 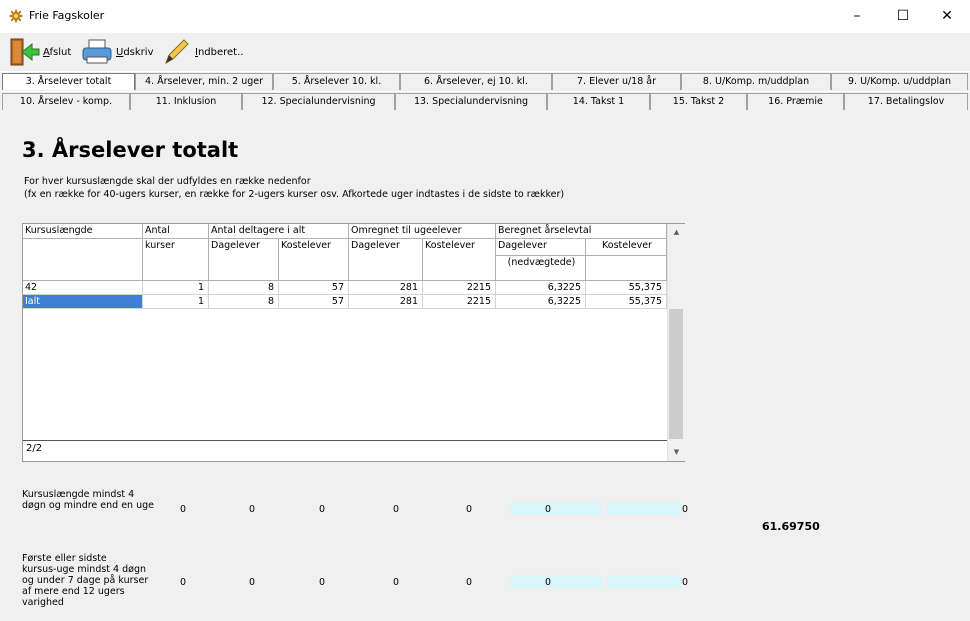 I want to click on header-kursus-blank, so click(x=83, y=260).